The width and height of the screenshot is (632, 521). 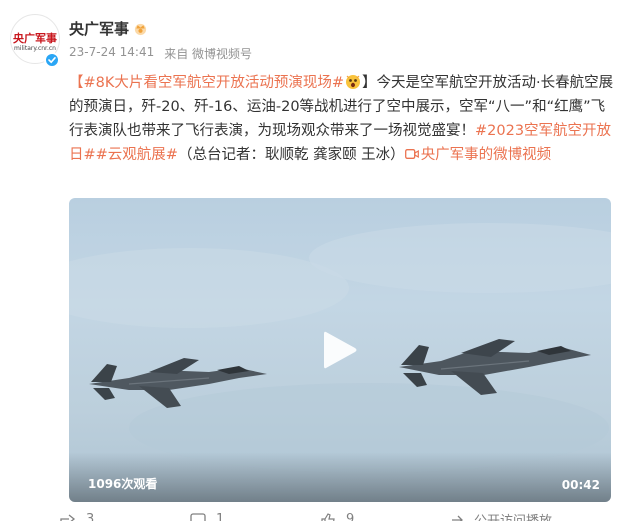 What do you see at coordinates (220, 516) in the screenshot?
I see `comment-count: 1` at bounding box center [220, 516].